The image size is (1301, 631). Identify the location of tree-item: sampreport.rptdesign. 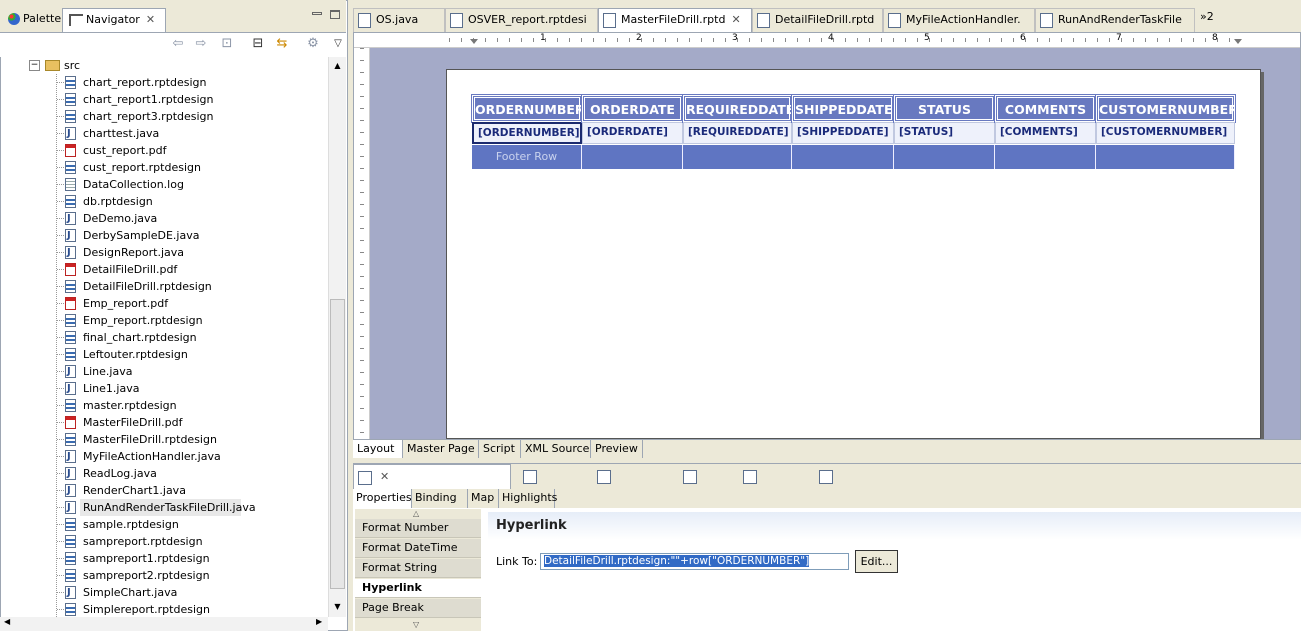
(164, 541).